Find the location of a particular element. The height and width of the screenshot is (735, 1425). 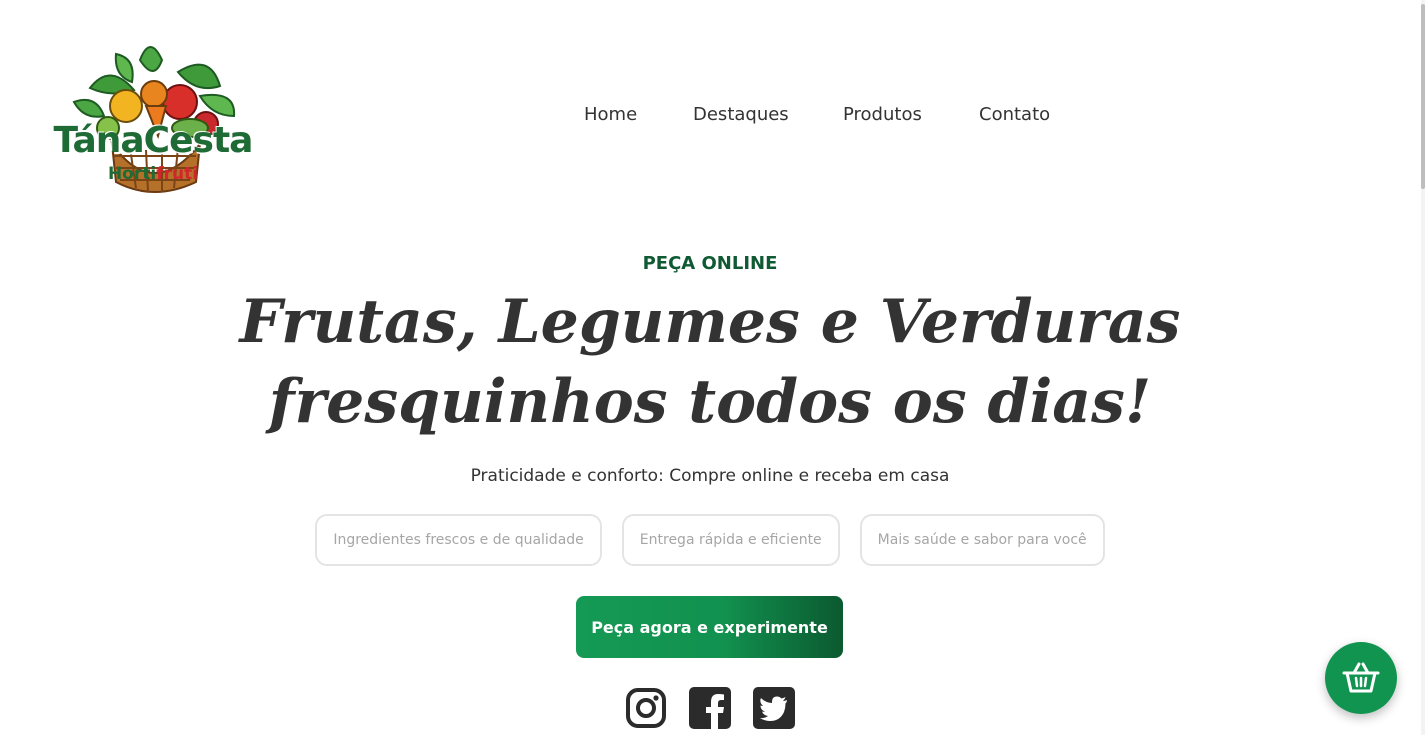

basket-icon is located at coordinates (1361, 677).